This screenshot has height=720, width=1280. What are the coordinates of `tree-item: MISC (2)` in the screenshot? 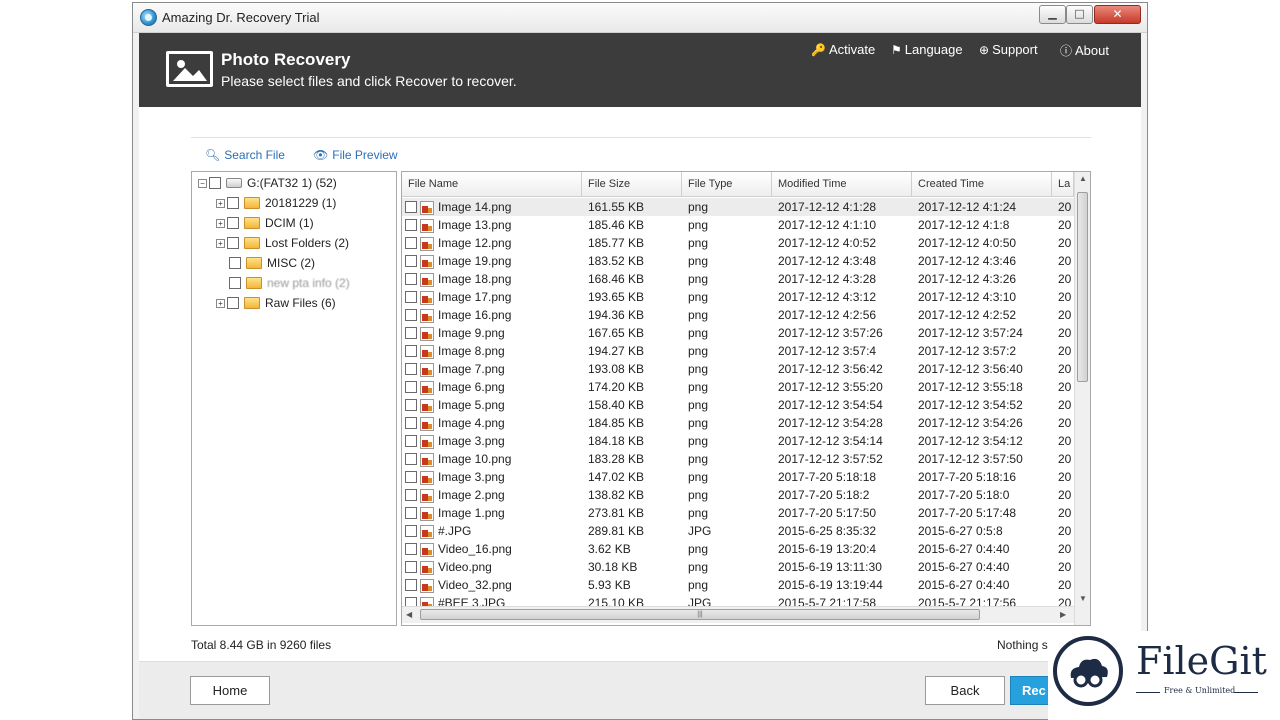 It's located at (272, 263).